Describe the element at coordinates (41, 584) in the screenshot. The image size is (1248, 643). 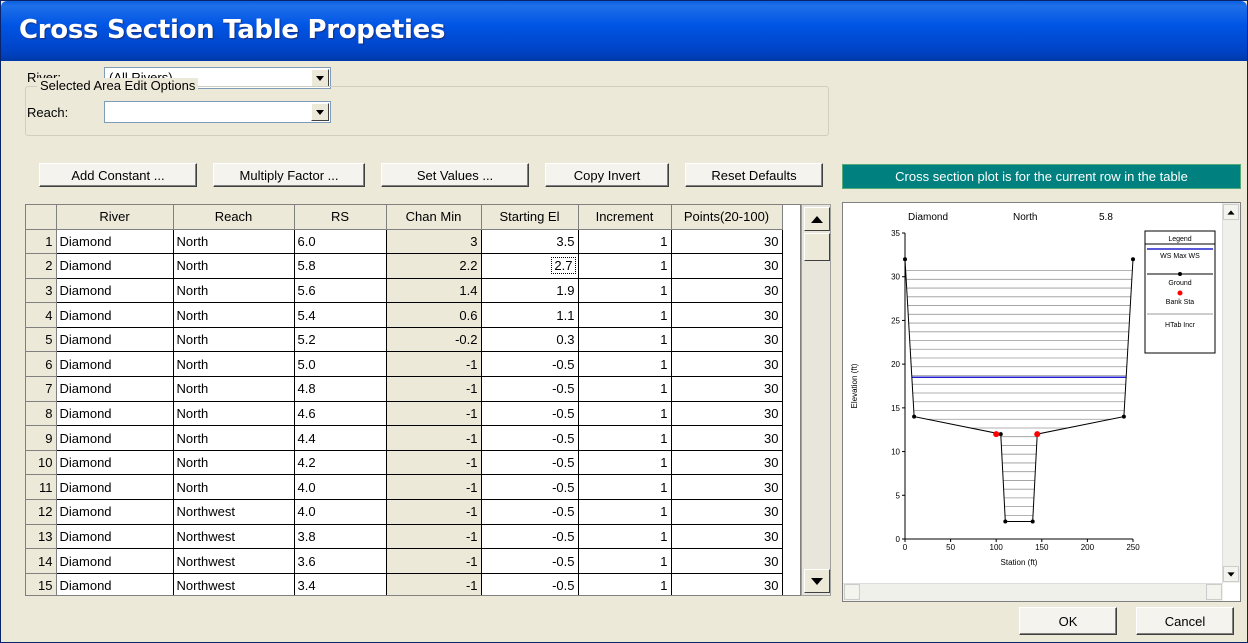
I see `row-number: 15` at that location.